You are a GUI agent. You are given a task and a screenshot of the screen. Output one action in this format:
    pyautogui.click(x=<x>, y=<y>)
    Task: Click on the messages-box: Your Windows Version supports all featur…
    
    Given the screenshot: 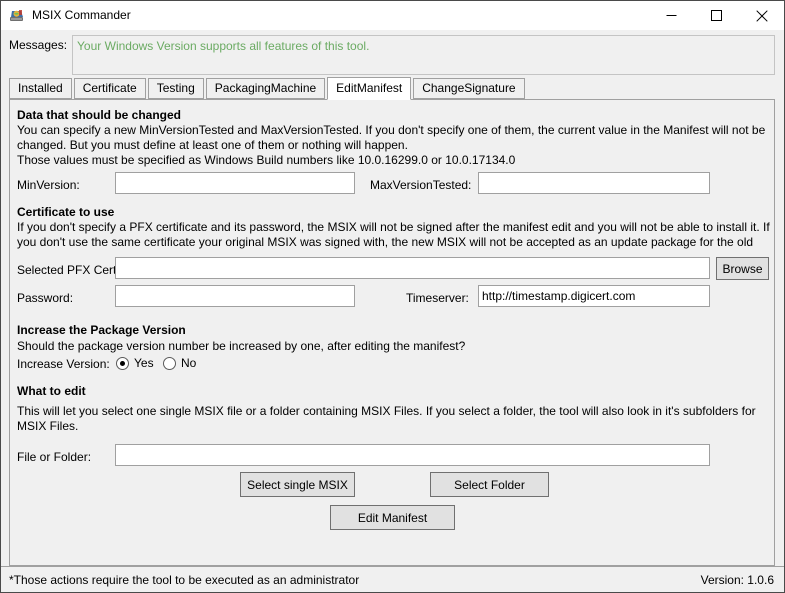 What is the action you would take?
    pyautogui.click(x=423, y=55)
    